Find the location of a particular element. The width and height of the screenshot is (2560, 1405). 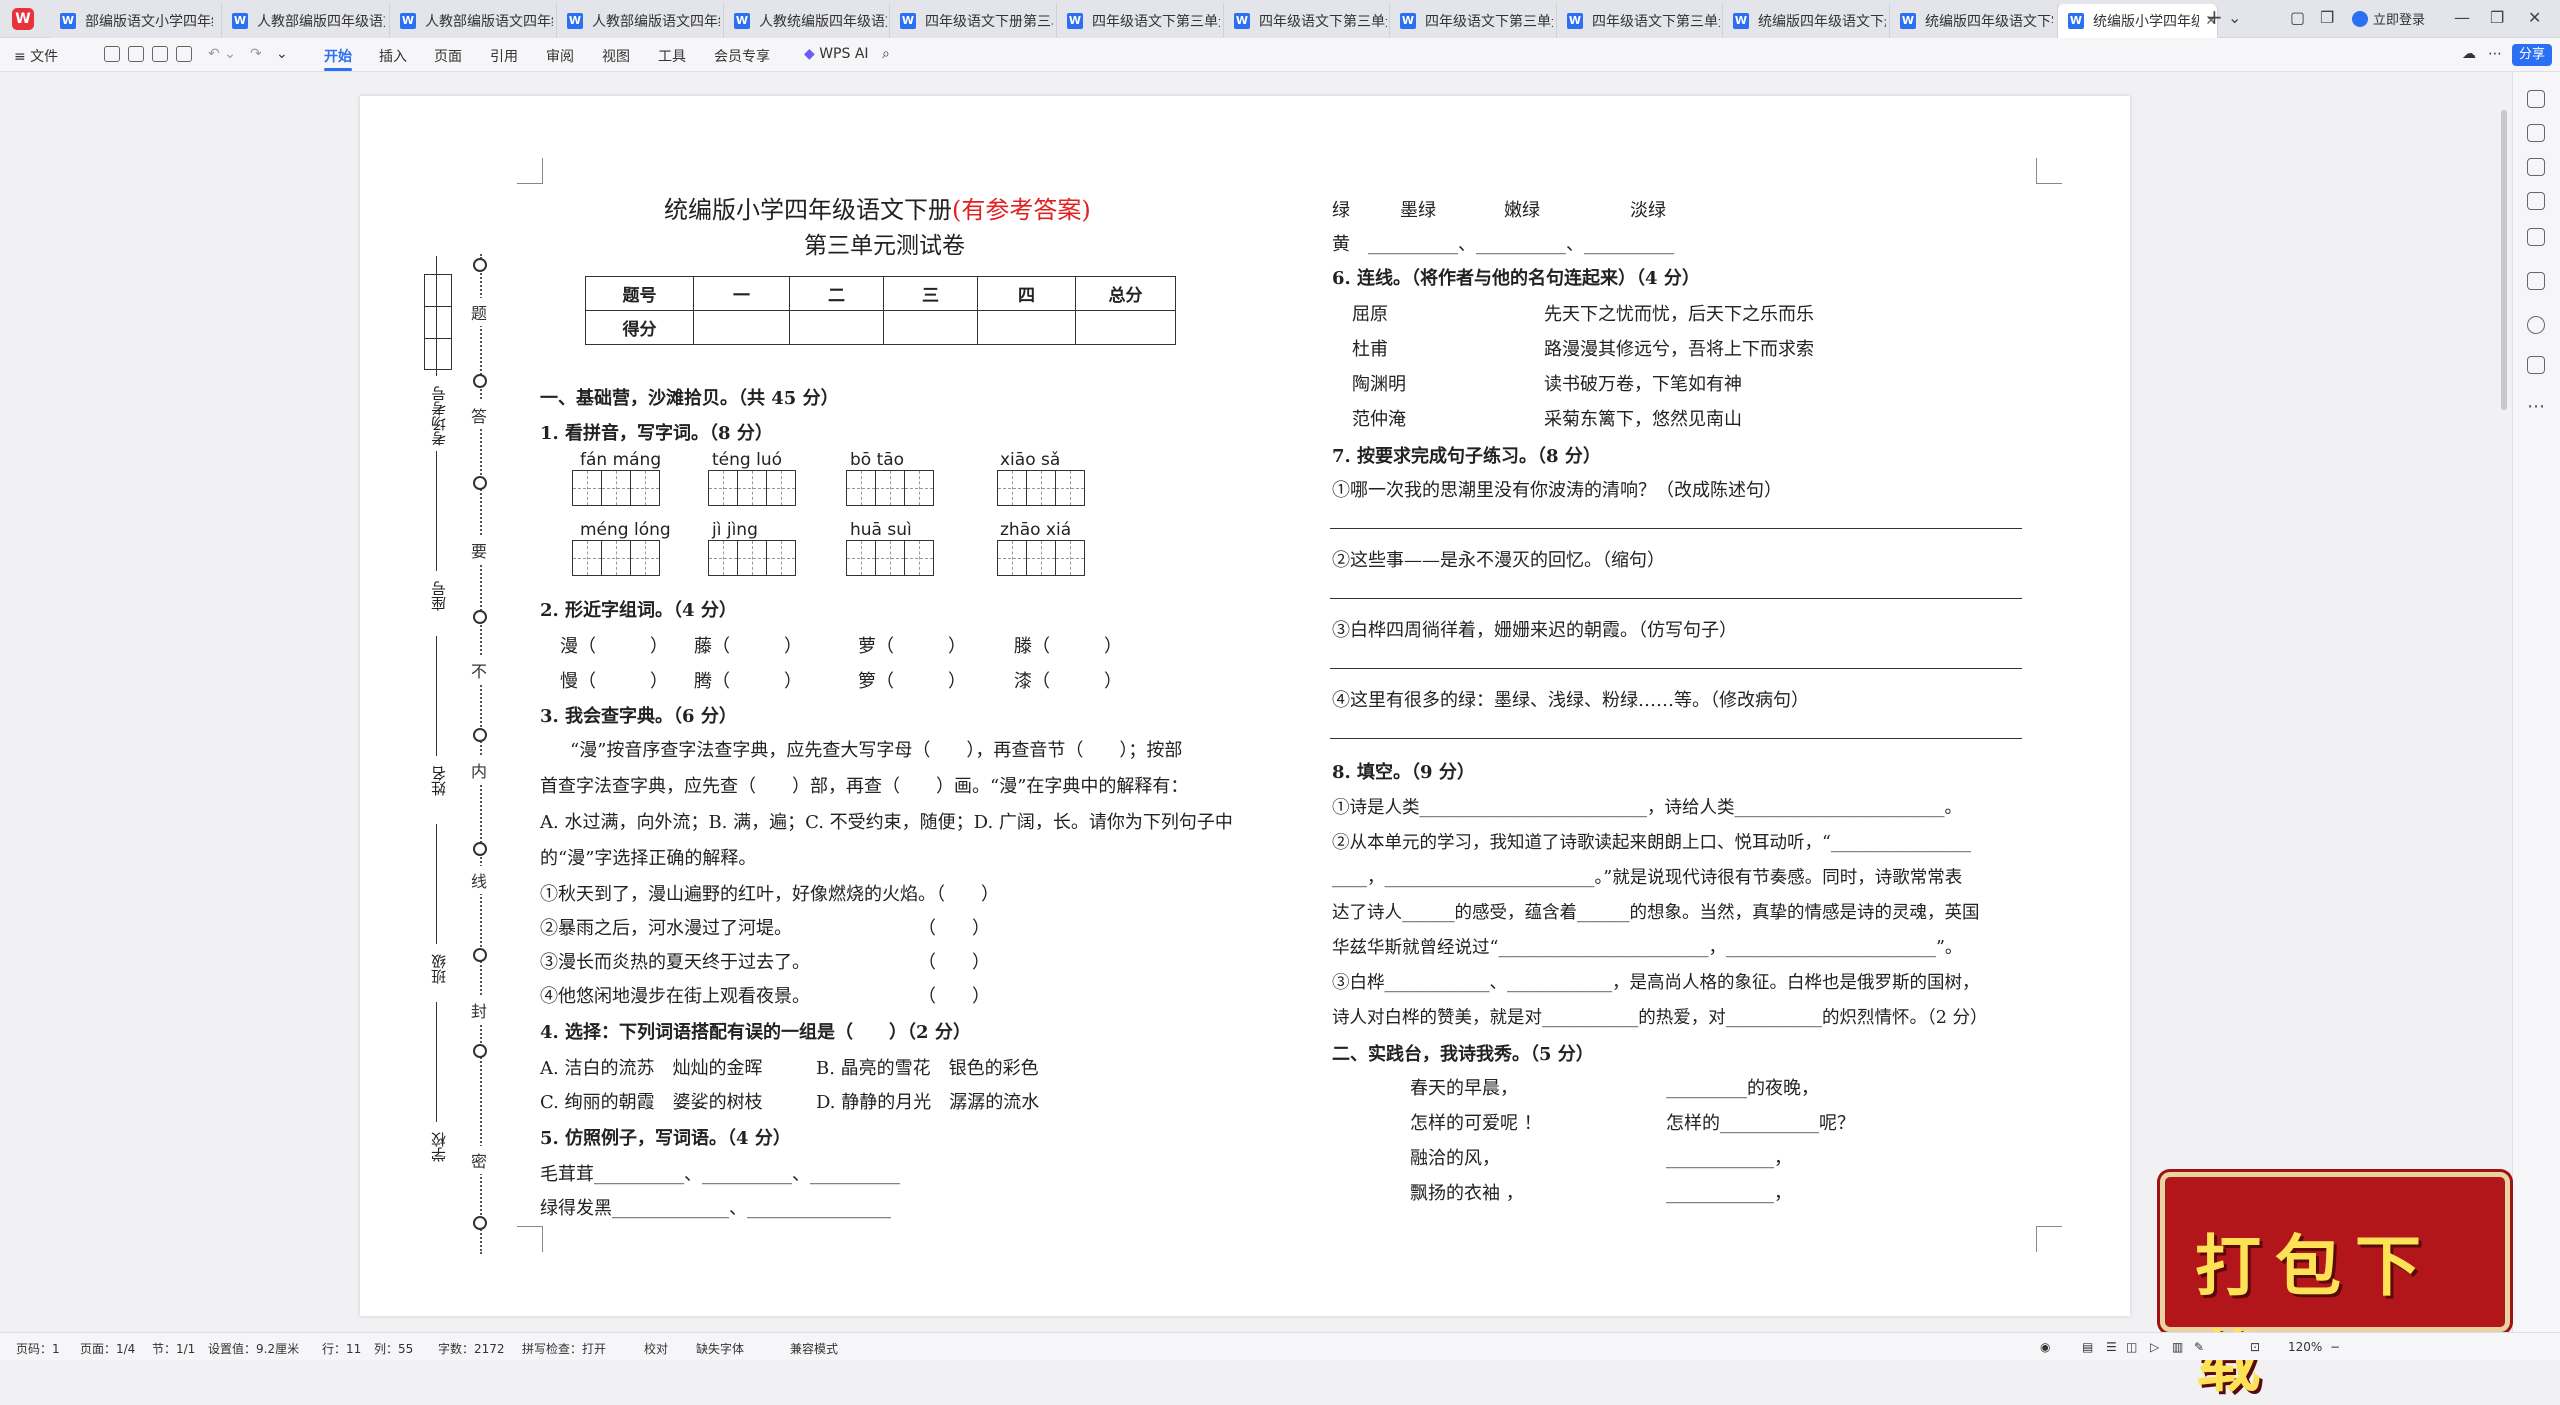

document-tab: W 人教部编版四年级语文 is located at coordinates (306, 21).